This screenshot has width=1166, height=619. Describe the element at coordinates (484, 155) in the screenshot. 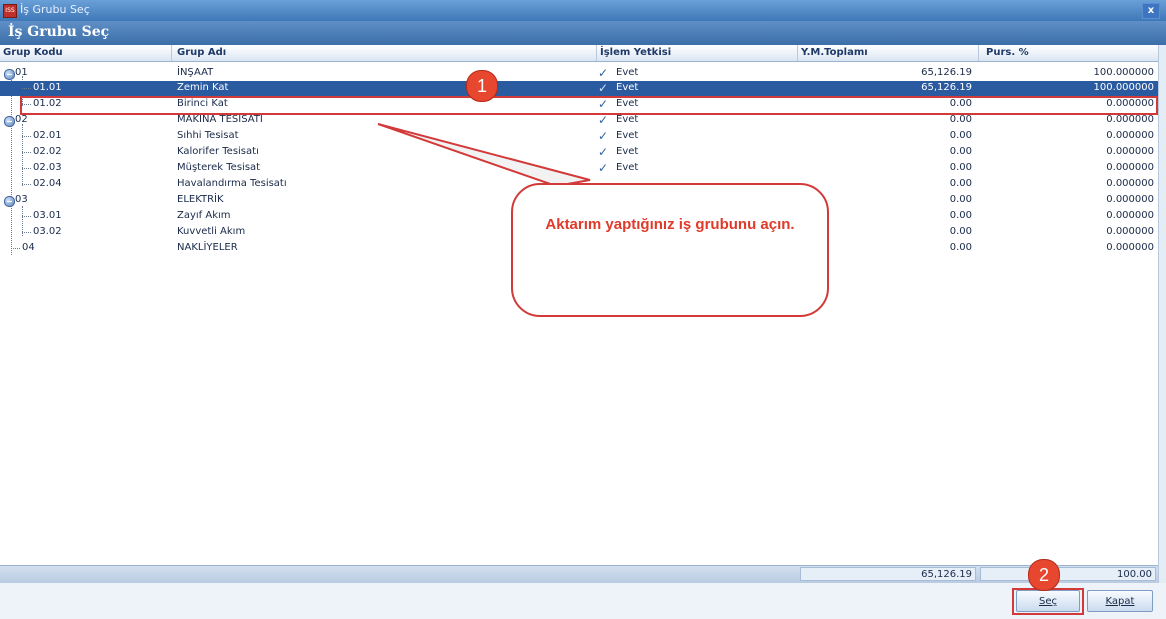

I see `callout-pointer` at that location.